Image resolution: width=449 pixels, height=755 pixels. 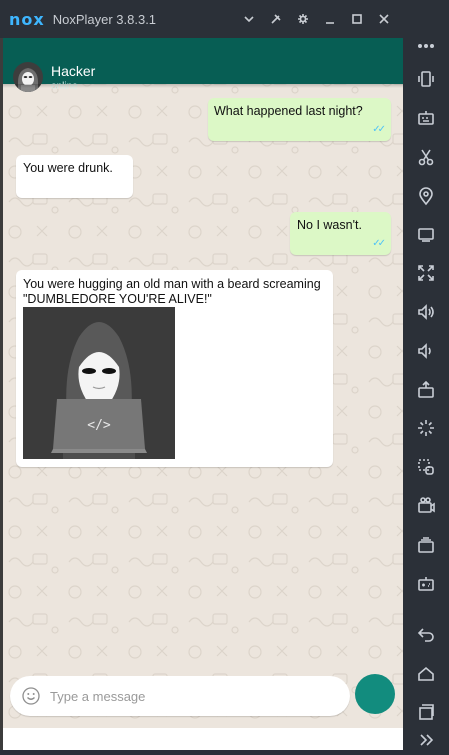 What do you see at coordinates (426, 506) in the screenshot?
I see `video-record-icon` at bounding box center [426, 506].